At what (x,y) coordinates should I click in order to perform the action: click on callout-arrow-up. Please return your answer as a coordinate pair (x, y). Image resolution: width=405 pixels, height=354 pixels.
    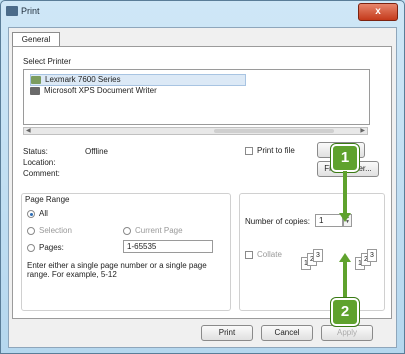
    Looking at the image, I should click on (345, 279).